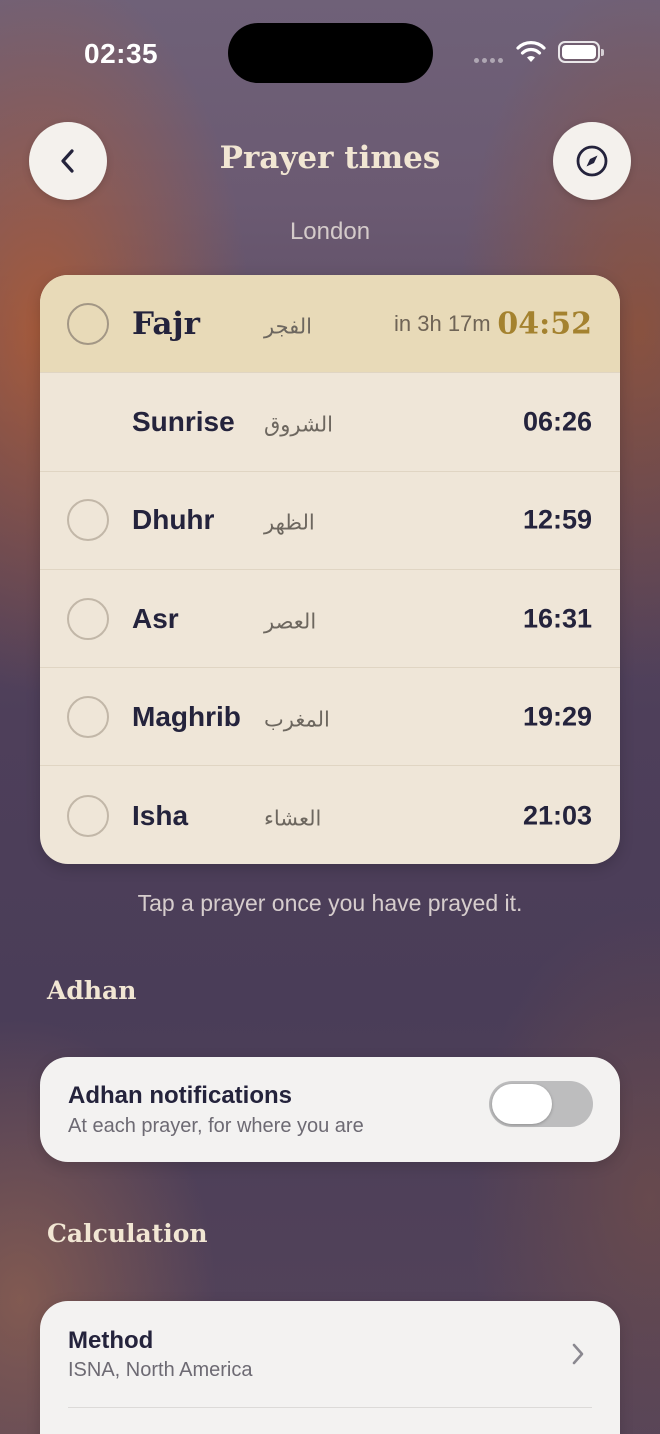 The width and height of the screenshot is (660, 1434). What do you see at coordinates (298, 424) in the screenshot?
I see `prayer-arabic-name: الشروق` at bounding box center [298, 424].